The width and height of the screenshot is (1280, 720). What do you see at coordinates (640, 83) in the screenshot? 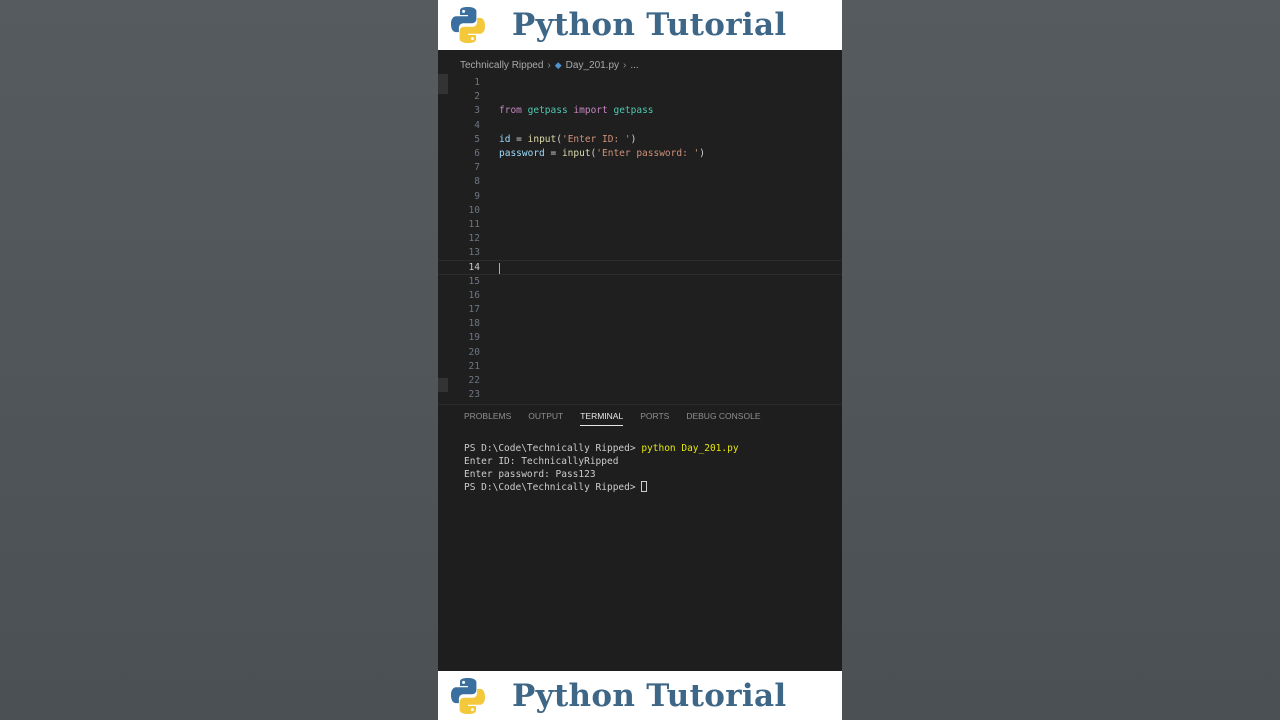
I see `code-line: 1` at bounding box center [640, 83].